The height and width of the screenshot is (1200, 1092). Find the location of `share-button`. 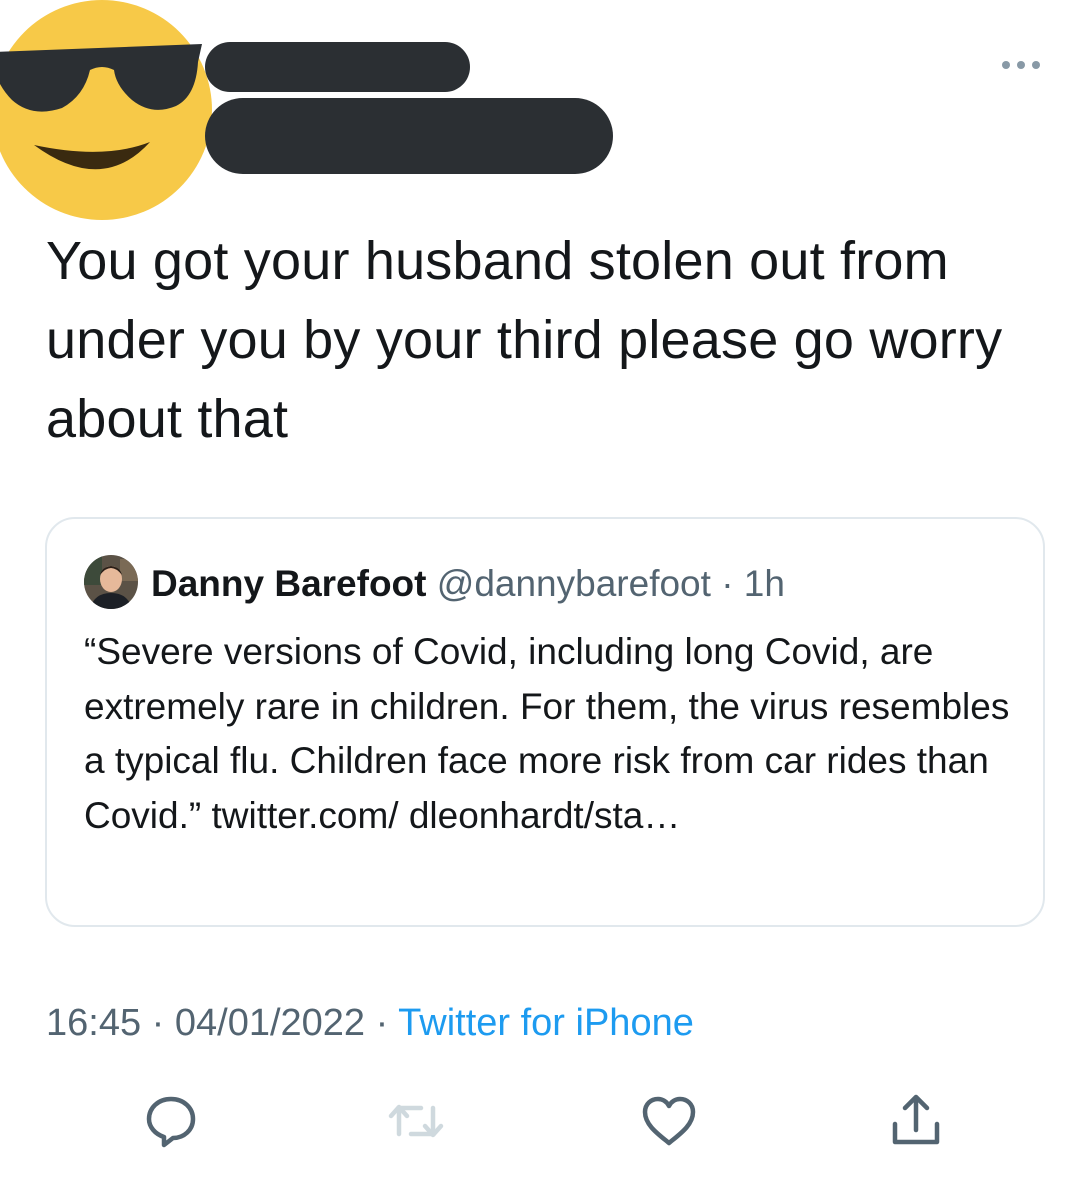

share-button is located at coordinates (916, 1121).